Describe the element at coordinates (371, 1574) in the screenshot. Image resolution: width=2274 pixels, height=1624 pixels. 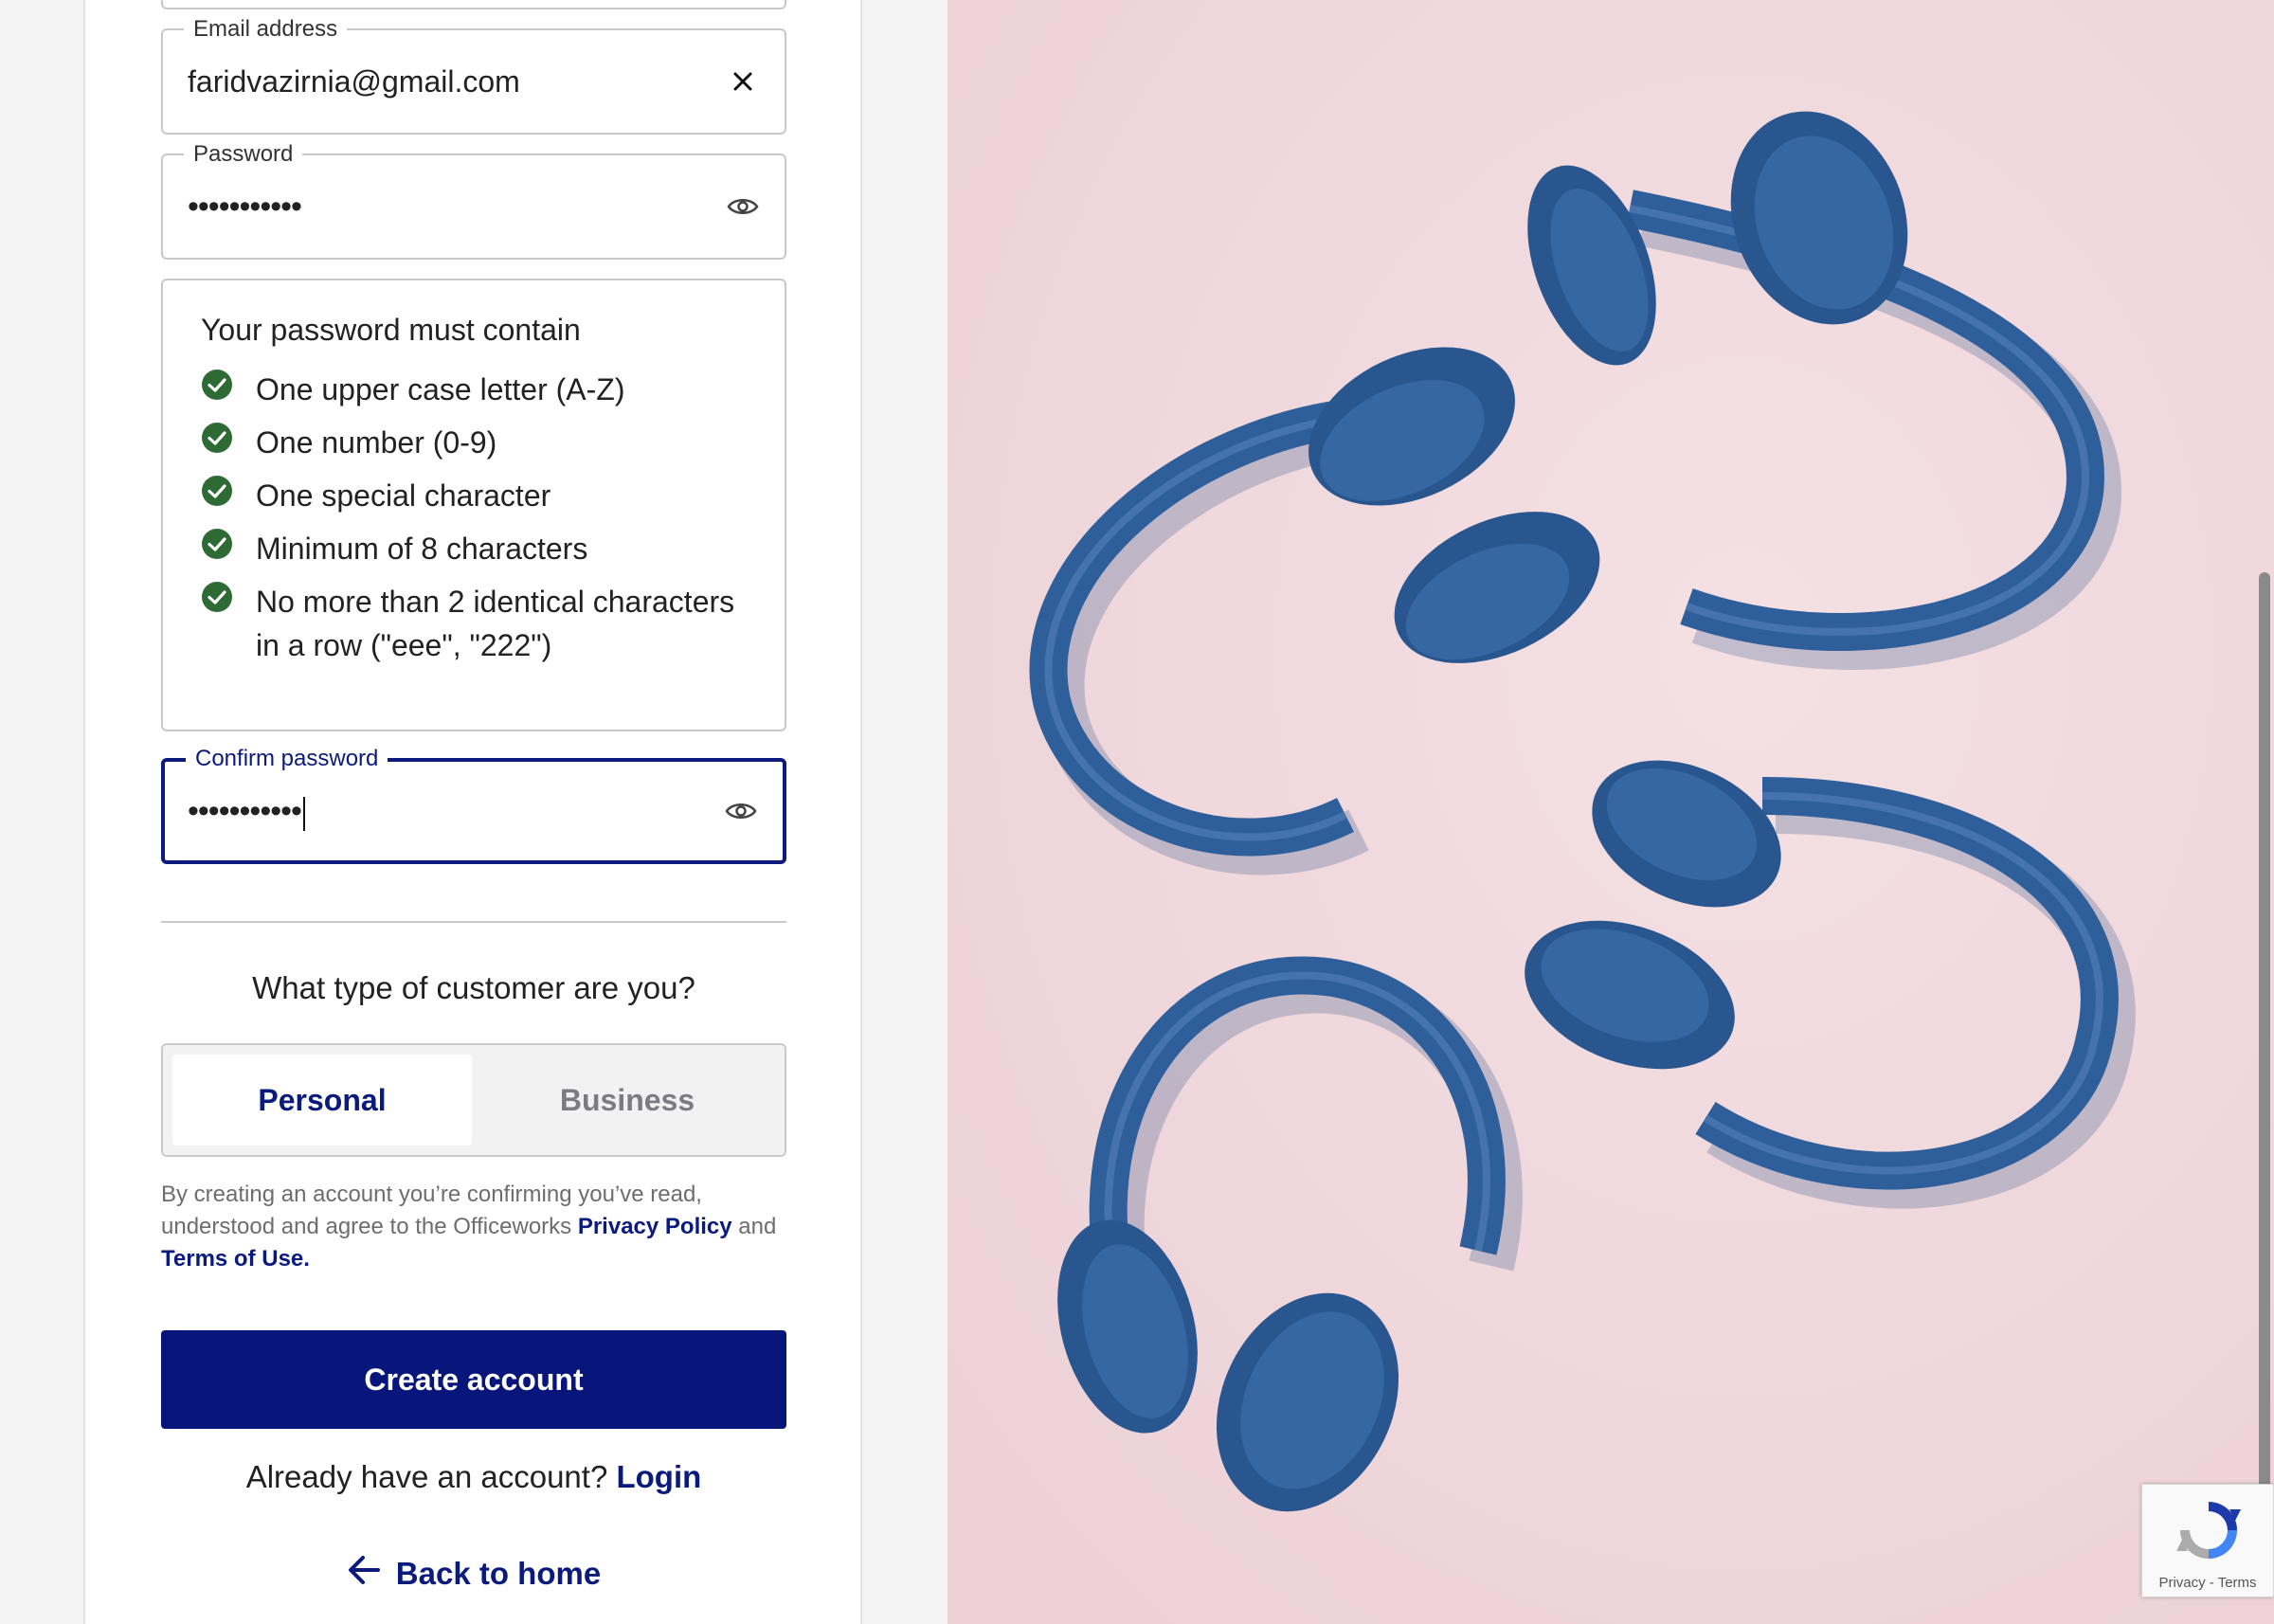
I see `arrow-left-icon` at that location.